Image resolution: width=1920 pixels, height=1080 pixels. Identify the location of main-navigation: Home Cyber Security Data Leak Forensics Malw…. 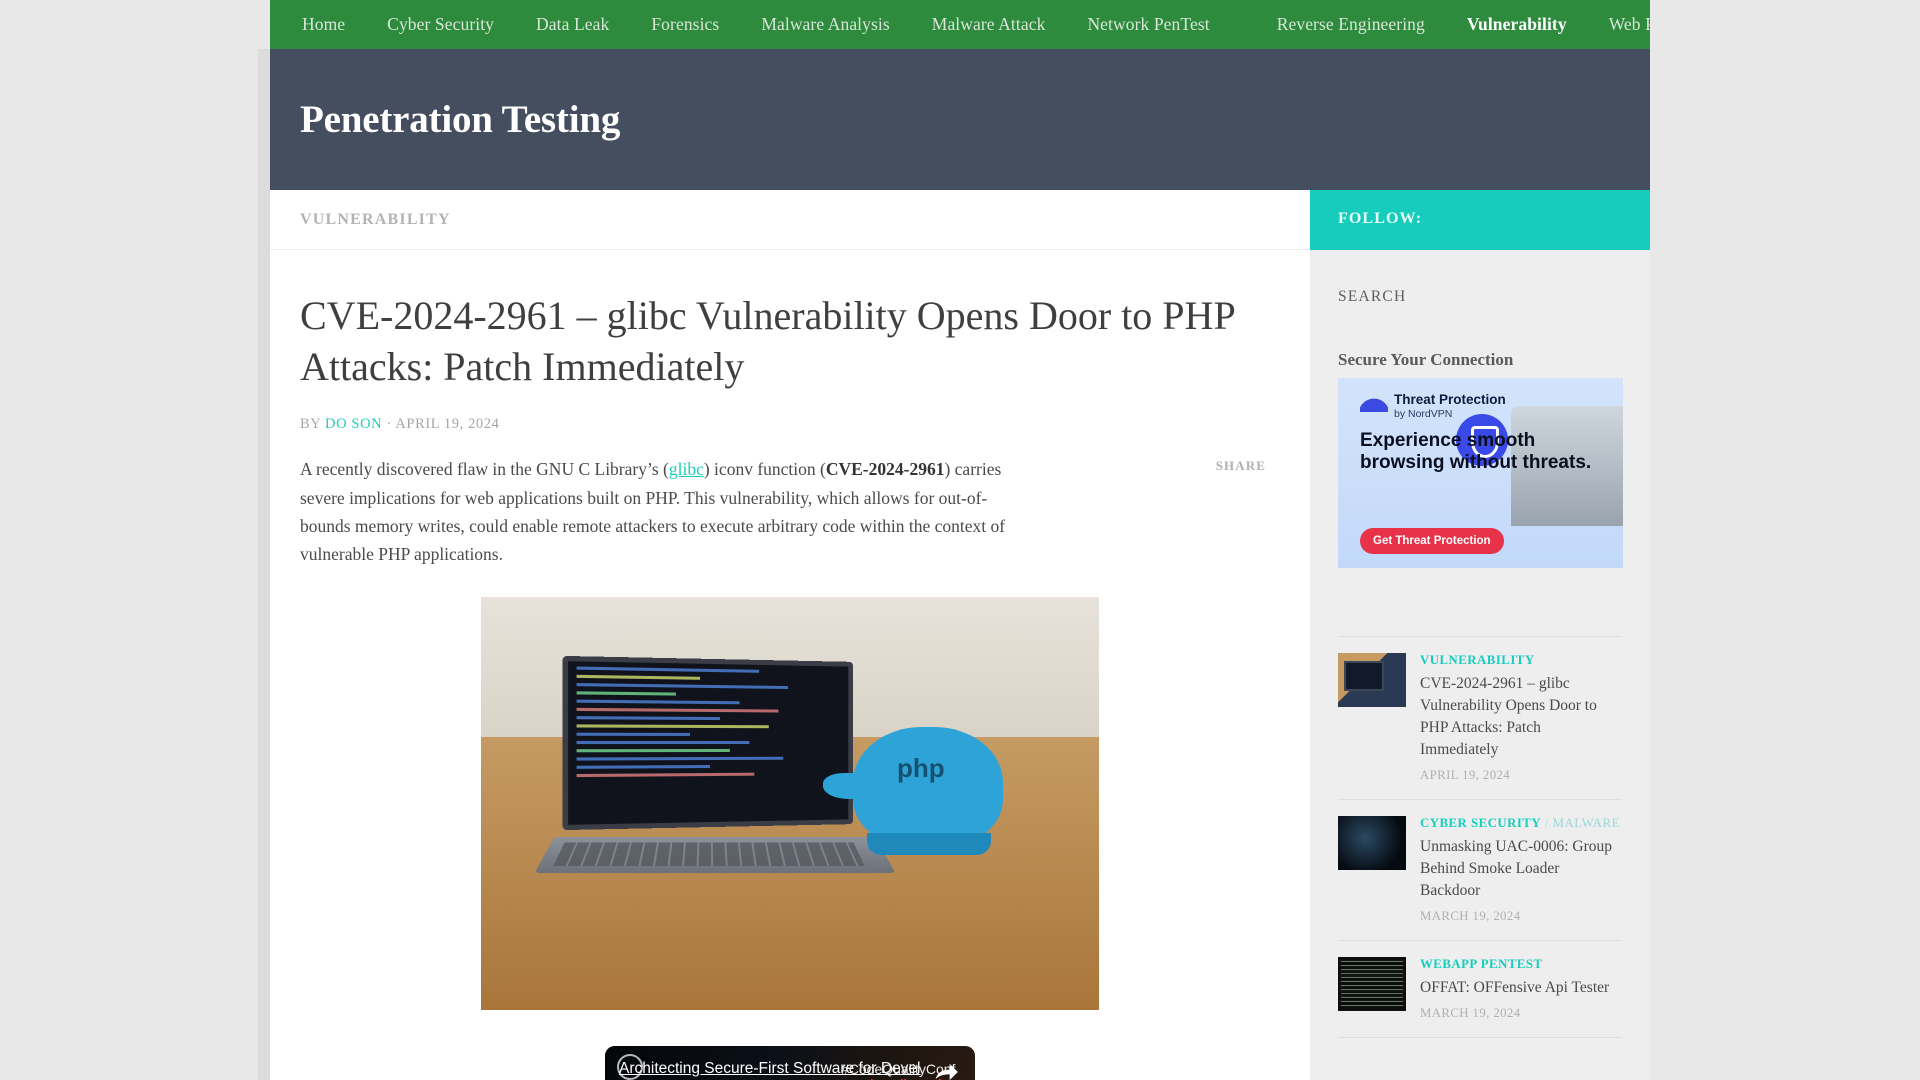
(960, 24).